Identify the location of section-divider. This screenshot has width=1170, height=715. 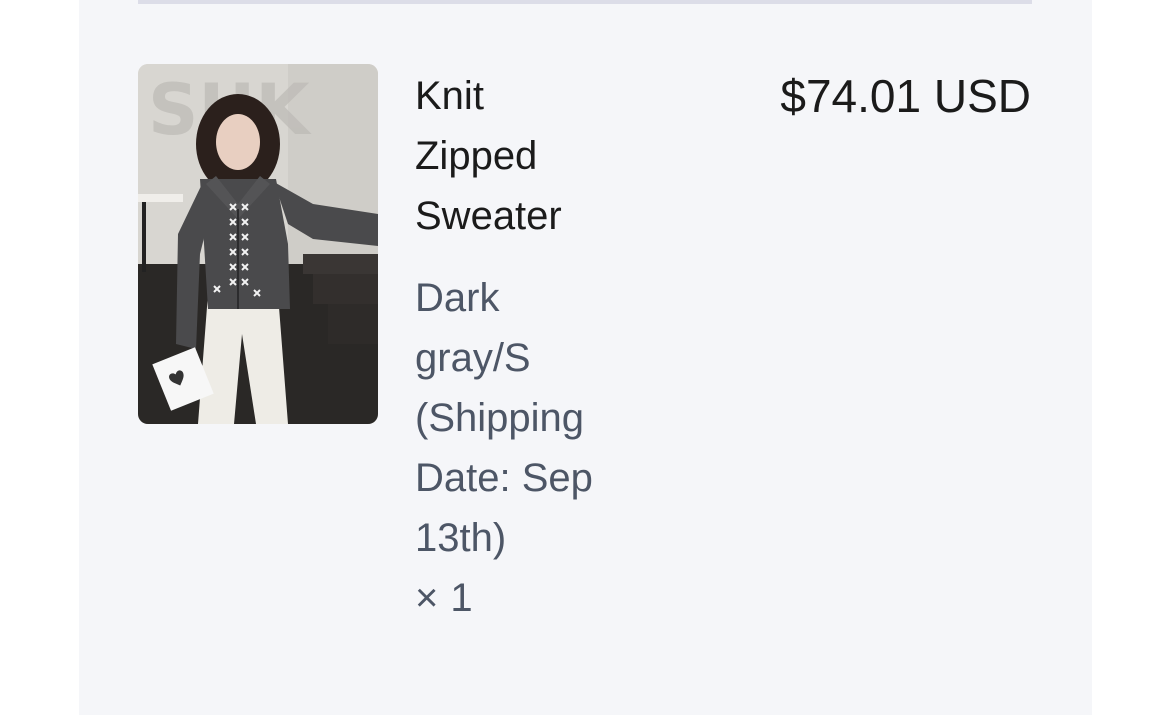
(585, 2).